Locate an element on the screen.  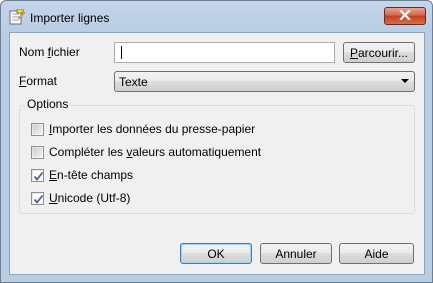
help-button: Aide is located at coordinates (376, 253).